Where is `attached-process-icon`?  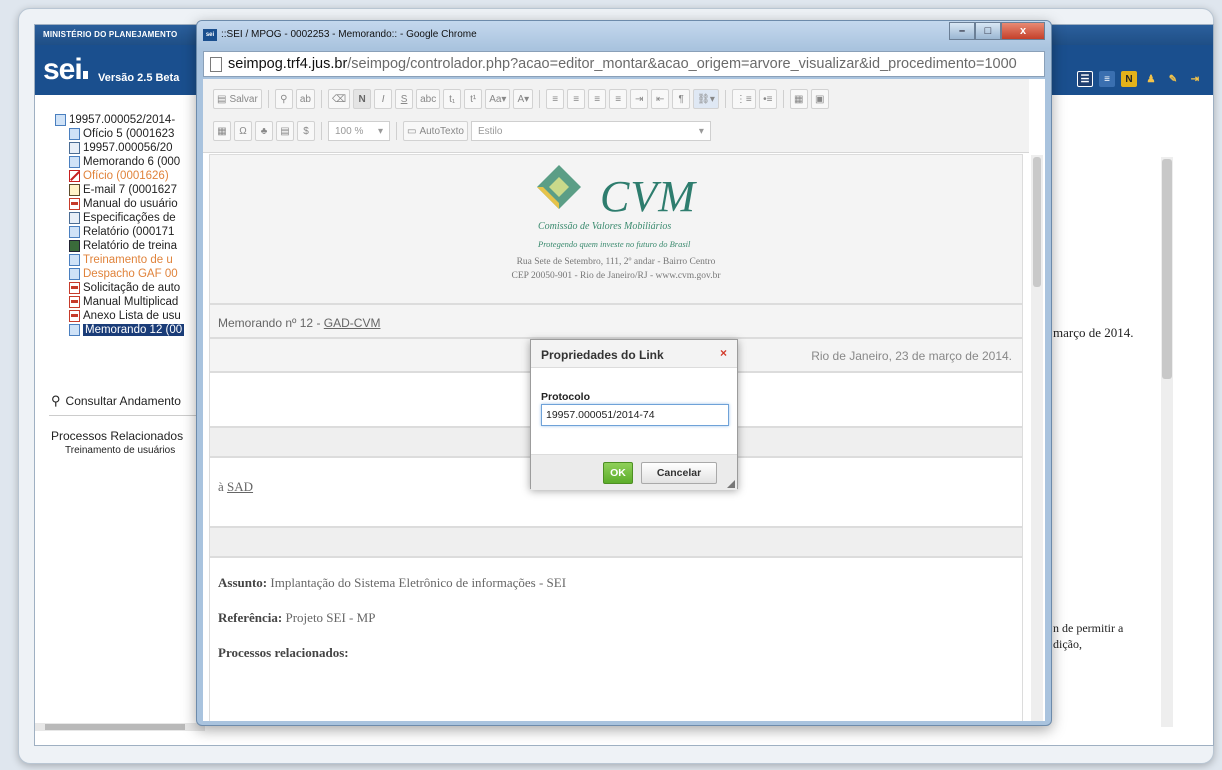
attached-process-icon is located at coordinates (74, 148).